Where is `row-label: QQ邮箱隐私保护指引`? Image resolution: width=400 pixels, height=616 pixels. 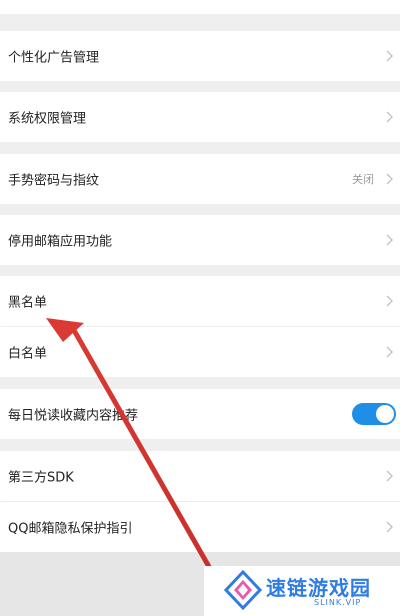
row-label: QQ邮箱隐私保护指引 is located at coordinates (70, 529).